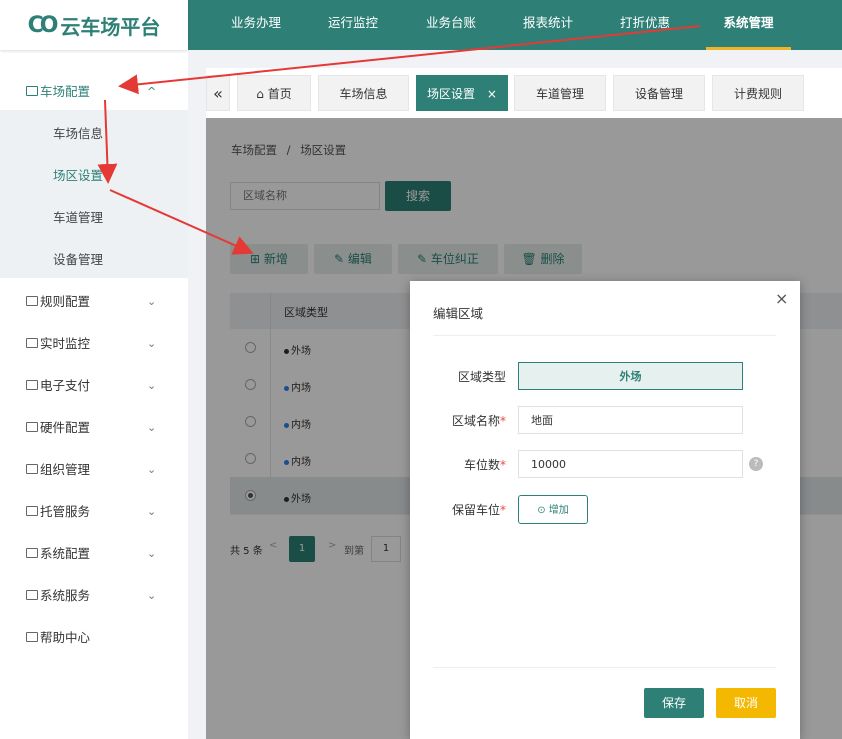 The width and height of the screenshot is (842, 739). Describe the element at coordinates (492, 94) in the screenshot. I see `close-tab-icon: ×` at that location.